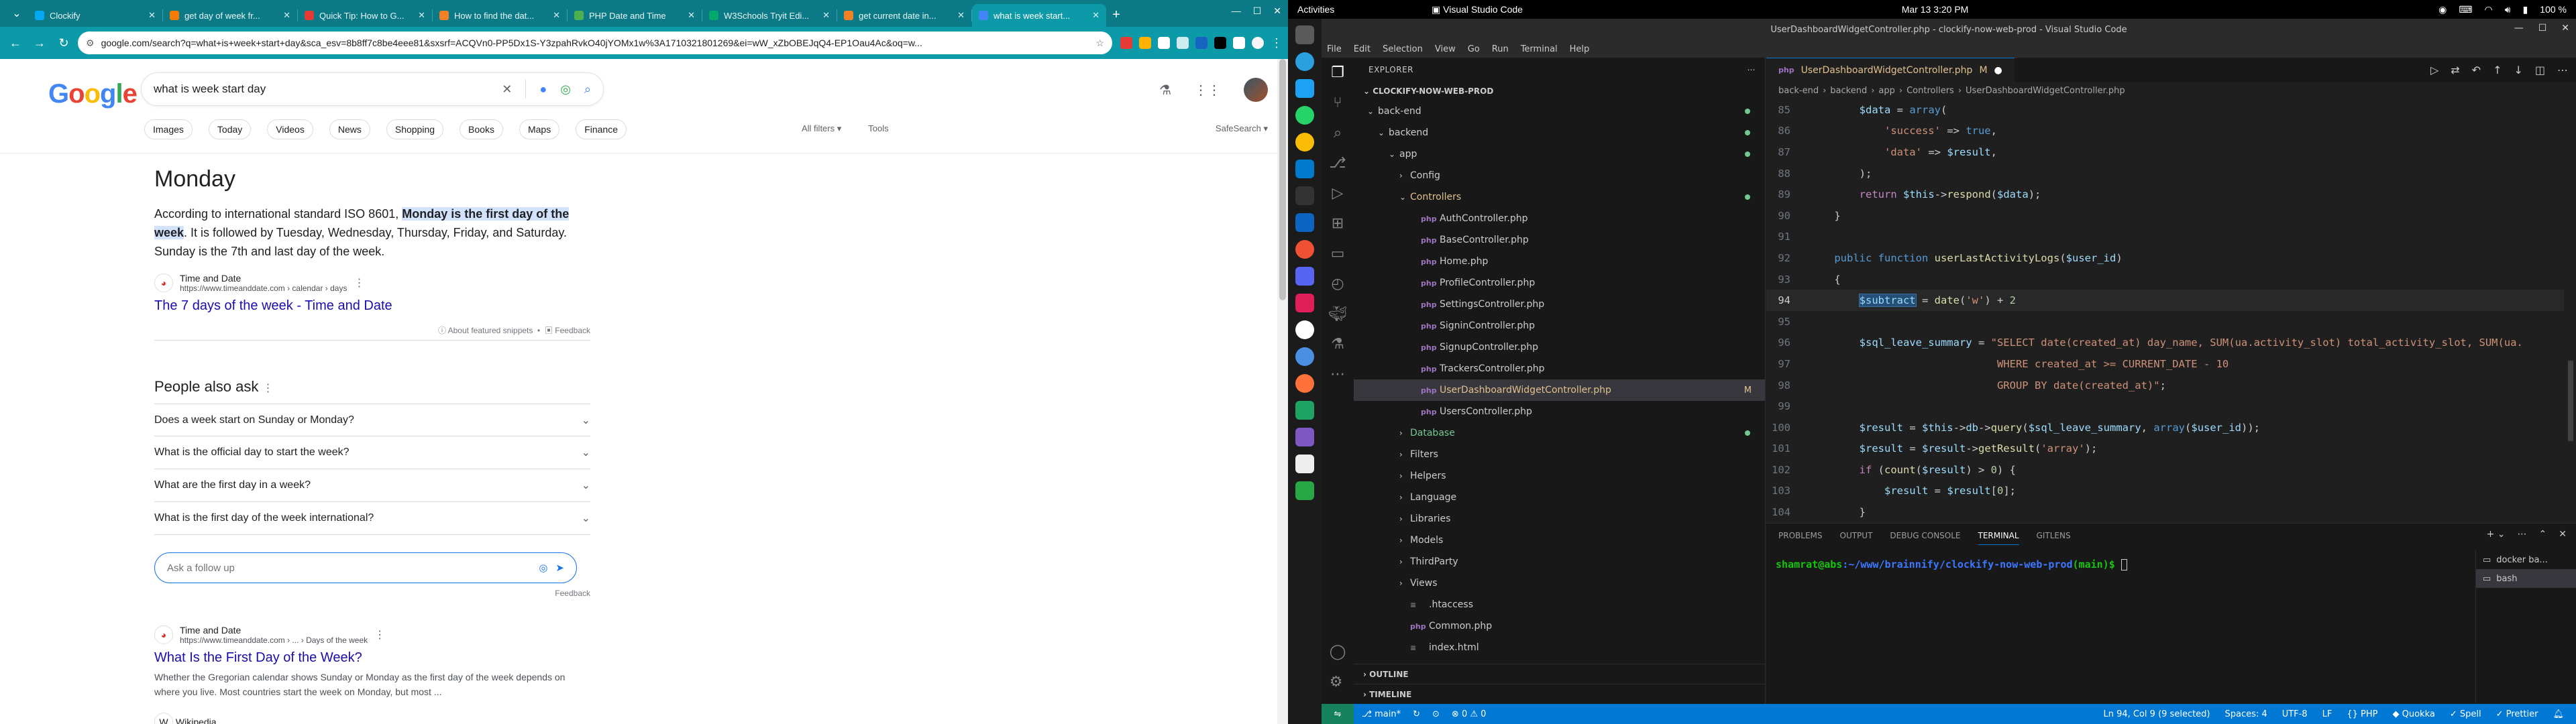 The height and width of the screenshot is (724, 2576). Describe the element at coordinates (1559, 497) in the screenshot. I see `tree-folder: › Language` at that location.